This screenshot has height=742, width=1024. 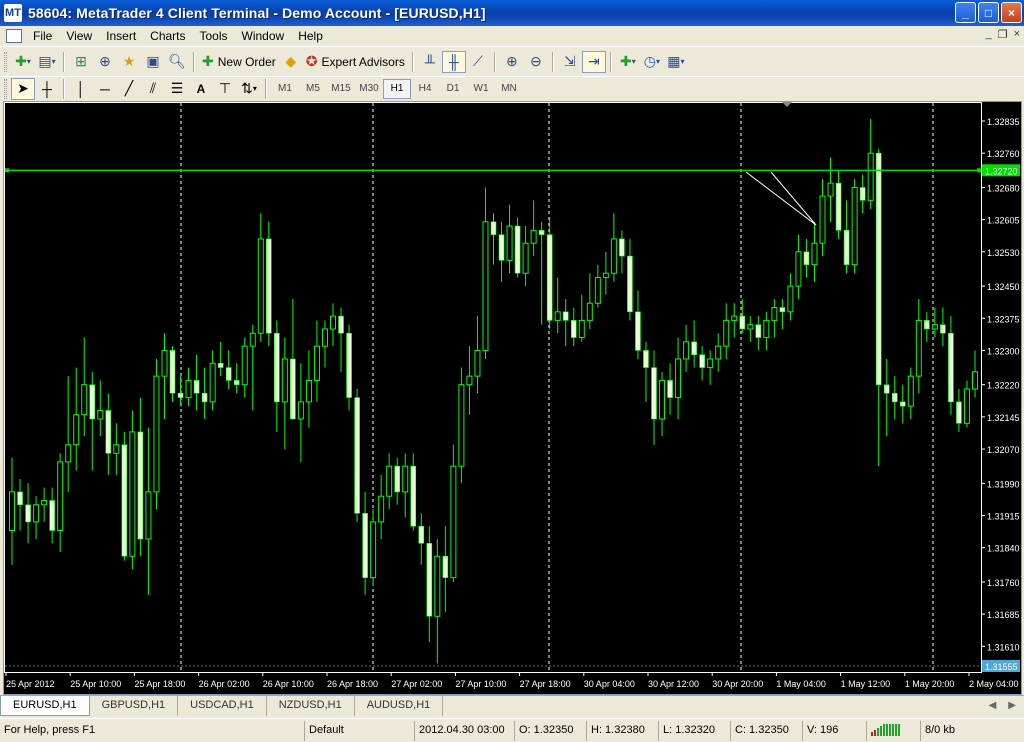 What do you see at coordinates (622, 730) in the screenshot?
I see `status-high: H: 1.32380` at bounding box center [622, 730].